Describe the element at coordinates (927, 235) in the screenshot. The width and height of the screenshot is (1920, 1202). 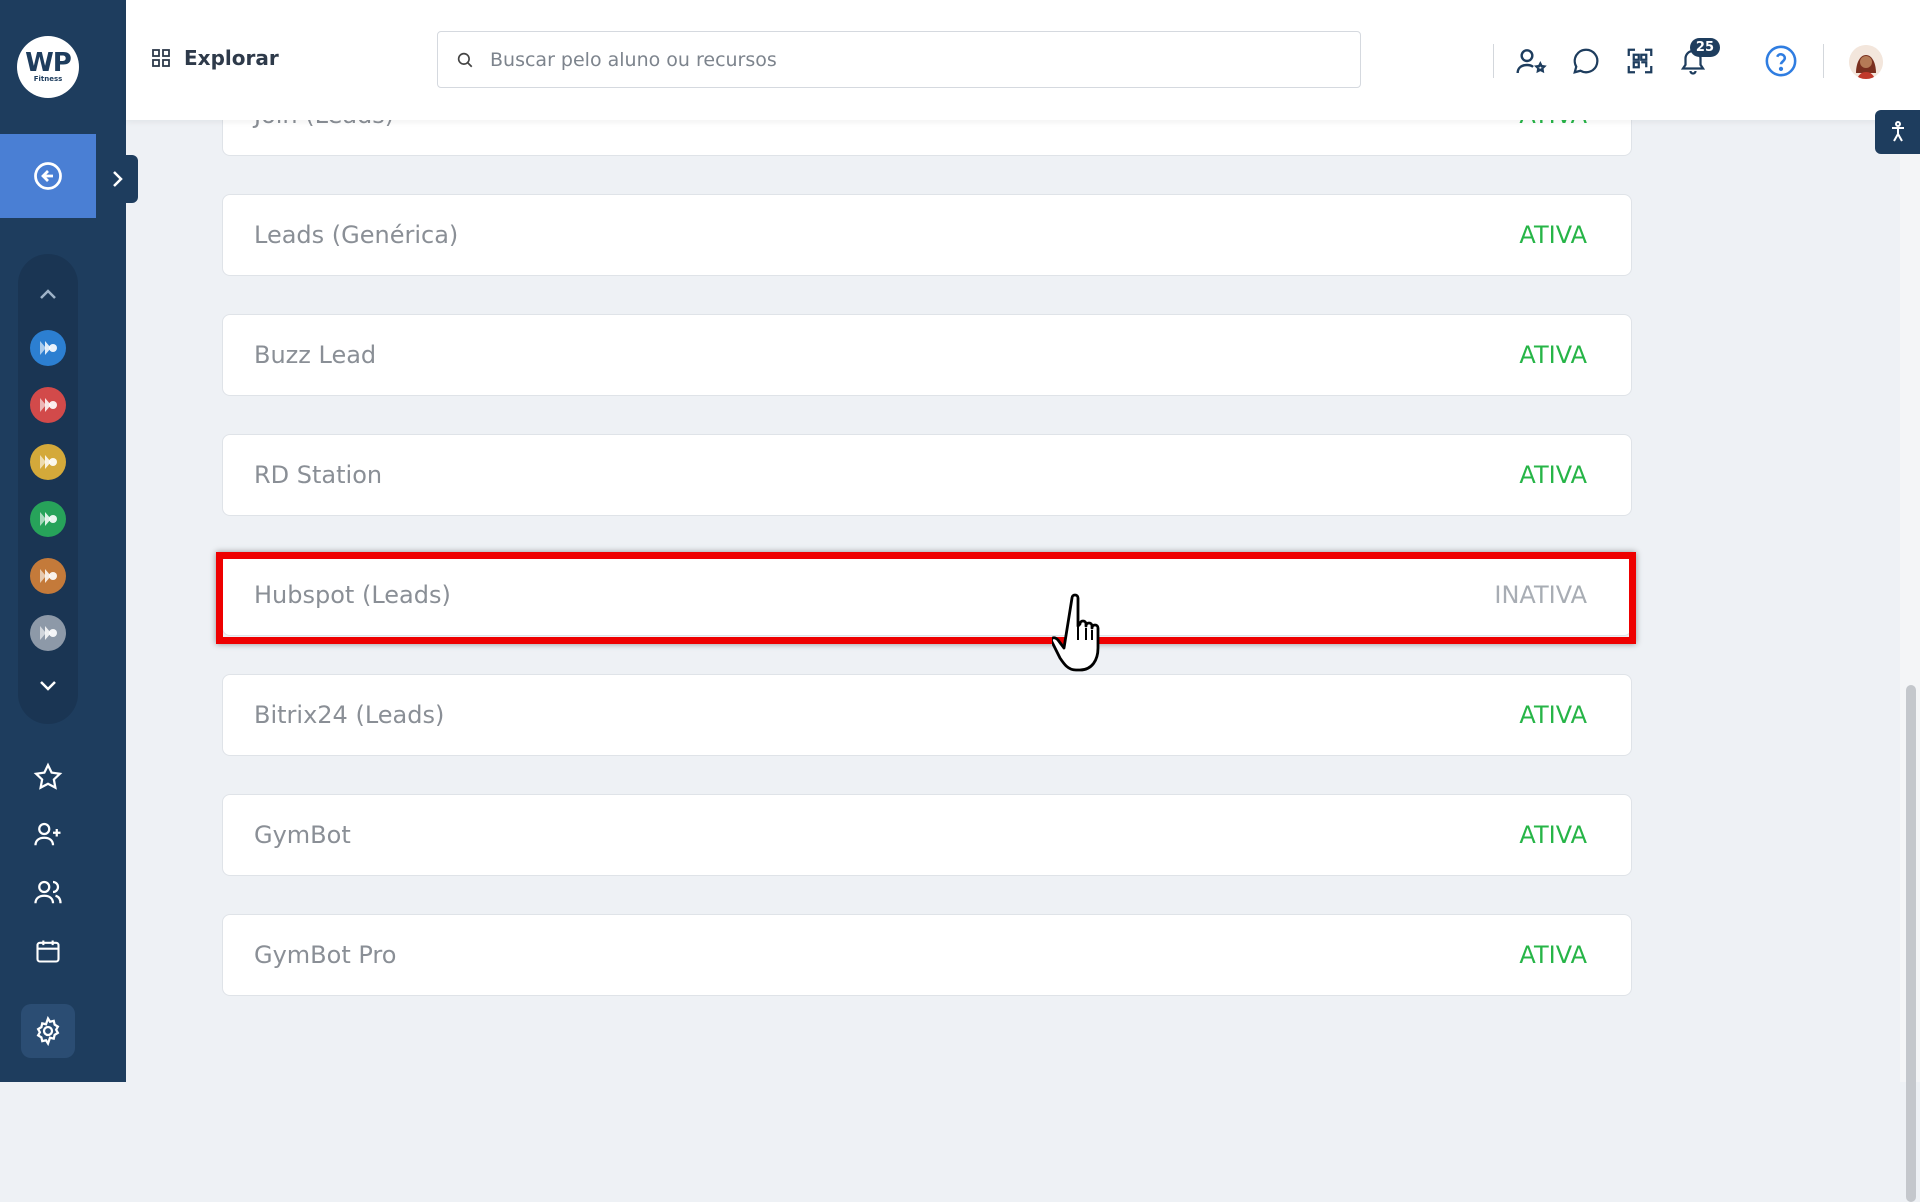
I see `integration-row: Leads (Genérica) ATIVA` at that location.